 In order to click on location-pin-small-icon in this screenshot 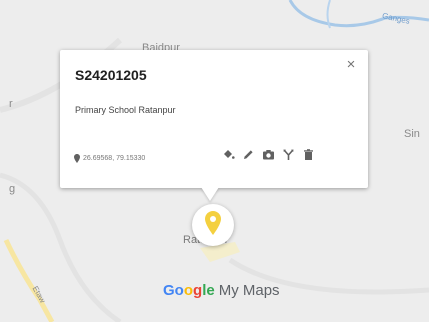, I will do `click(77, 158)`.